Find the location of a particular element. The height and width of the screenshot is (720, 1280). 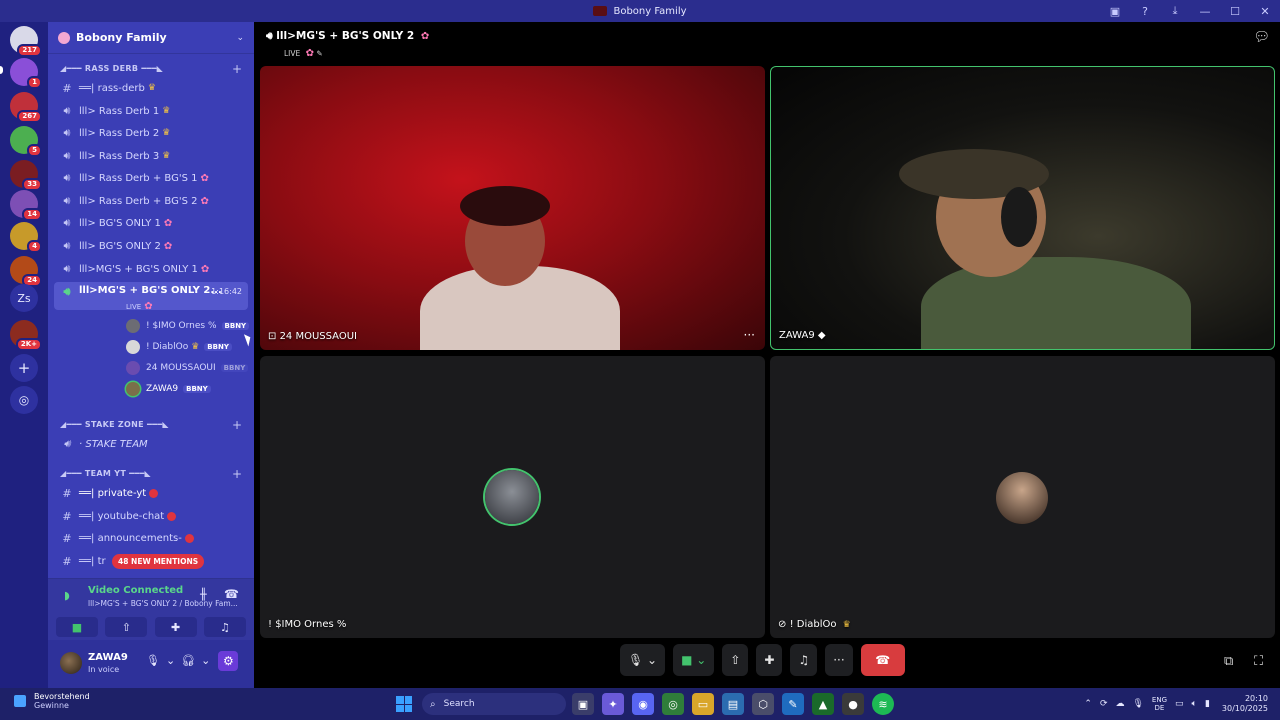

voice-channel: 🔊︎ · STAKE TEAM is located at coordinates (151, 444).